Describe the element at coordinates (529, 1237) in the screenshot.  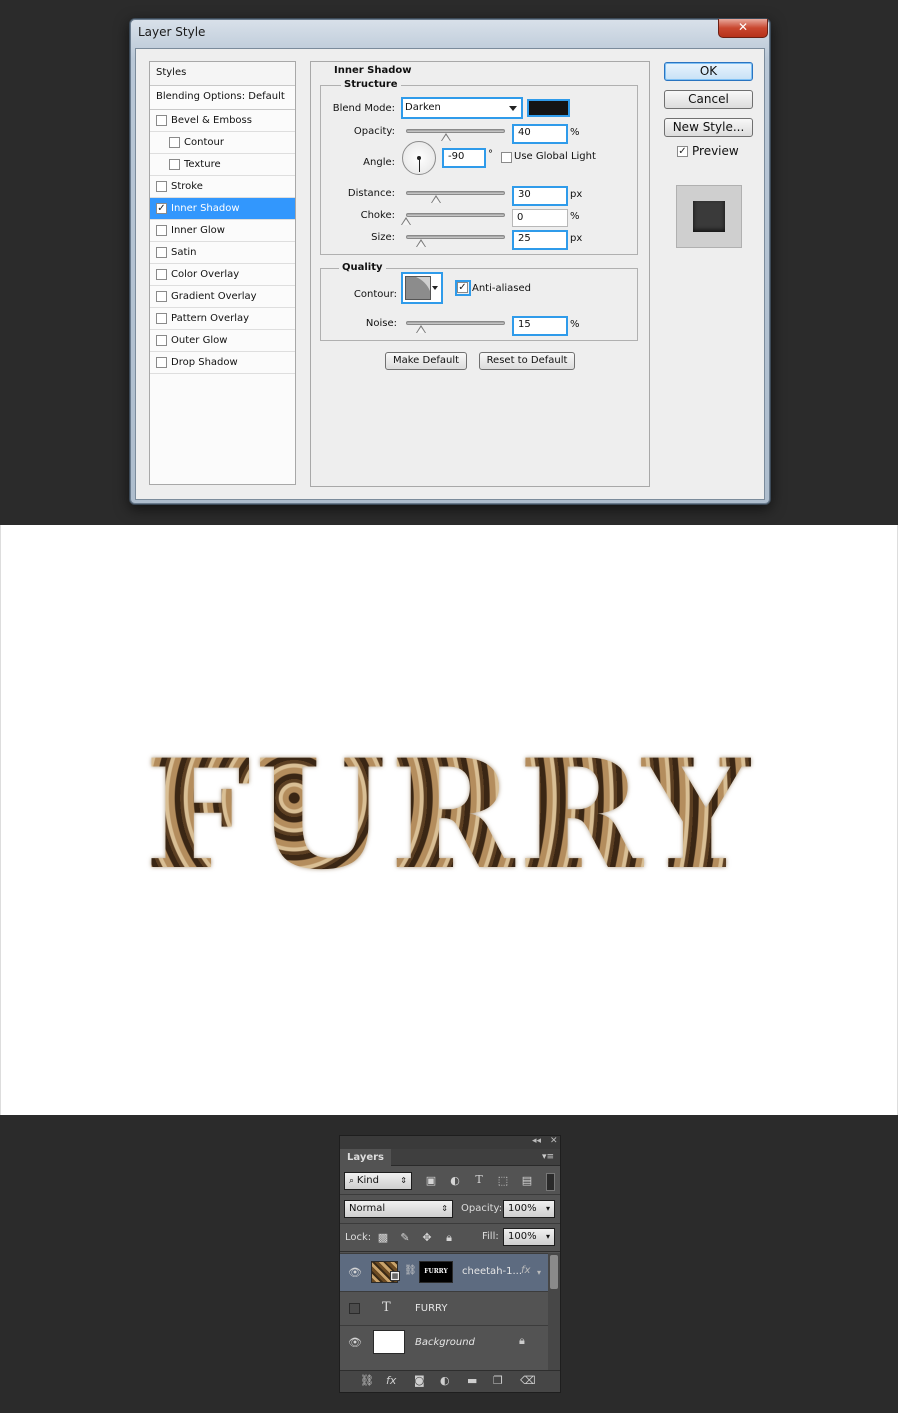
I see `fill-input: 100% ▾` at that location.